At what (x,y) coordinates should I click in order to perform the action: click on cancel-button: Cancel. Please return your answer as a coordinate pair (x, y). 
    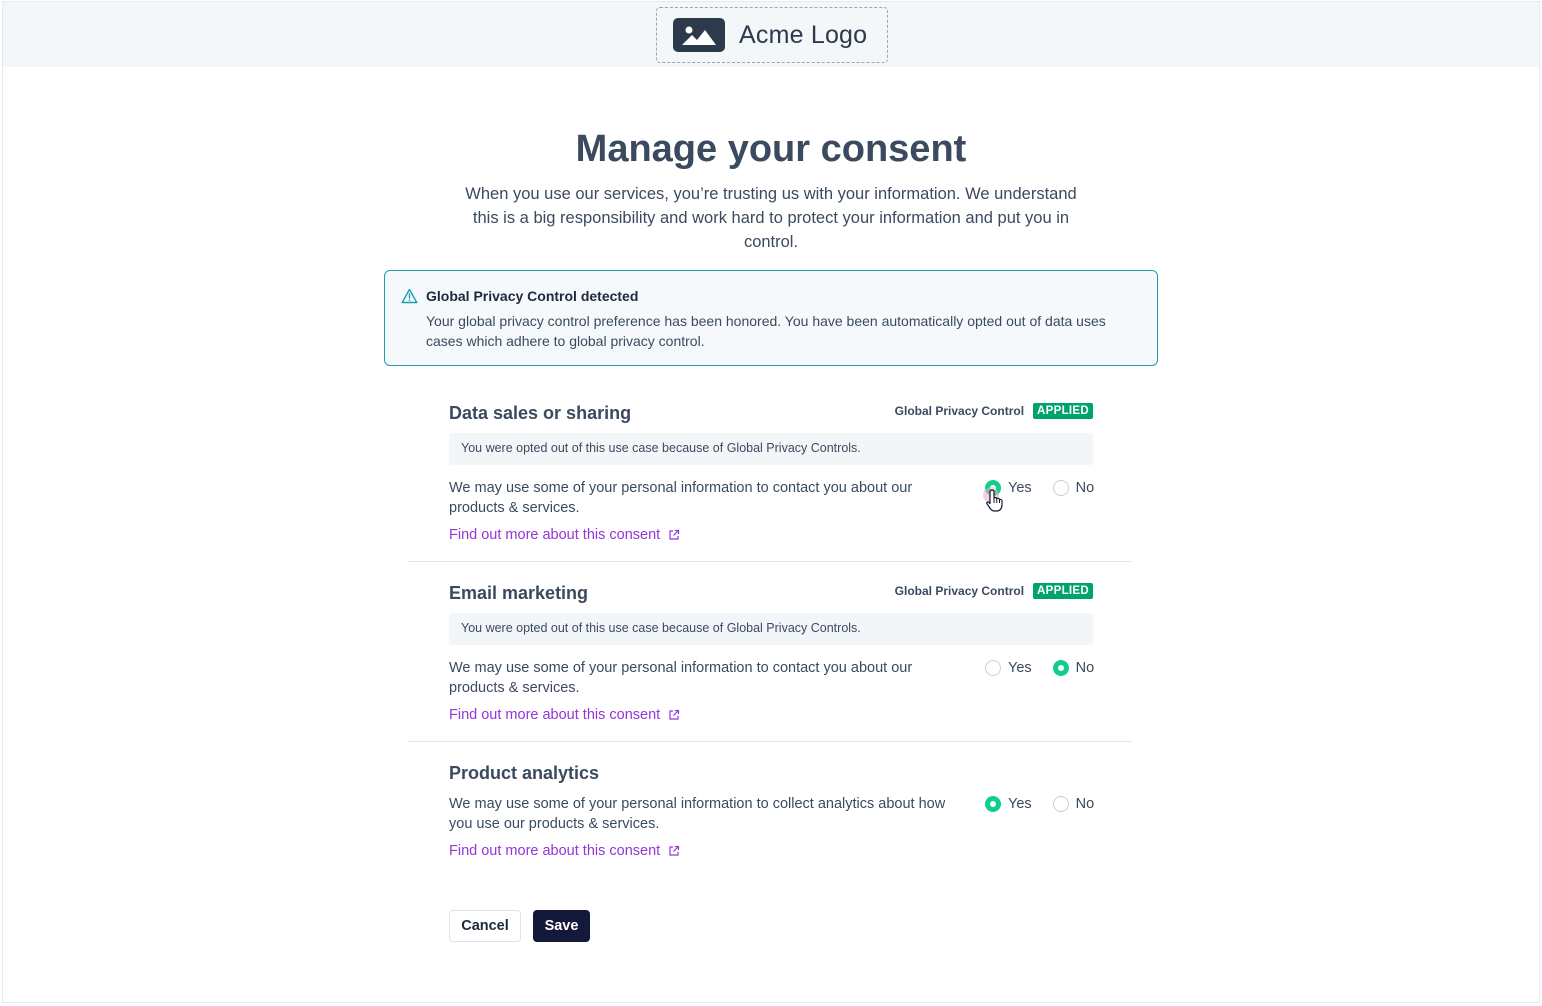
    Looking at the image, I should click on (485, 926).